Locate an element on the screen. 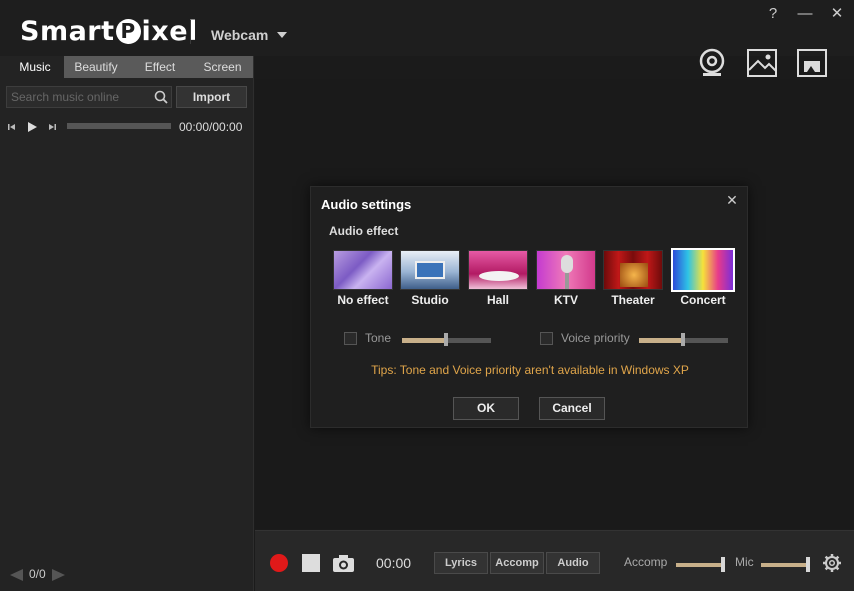  lyrics-button: Lyrics is located at coordinates (461, 563).